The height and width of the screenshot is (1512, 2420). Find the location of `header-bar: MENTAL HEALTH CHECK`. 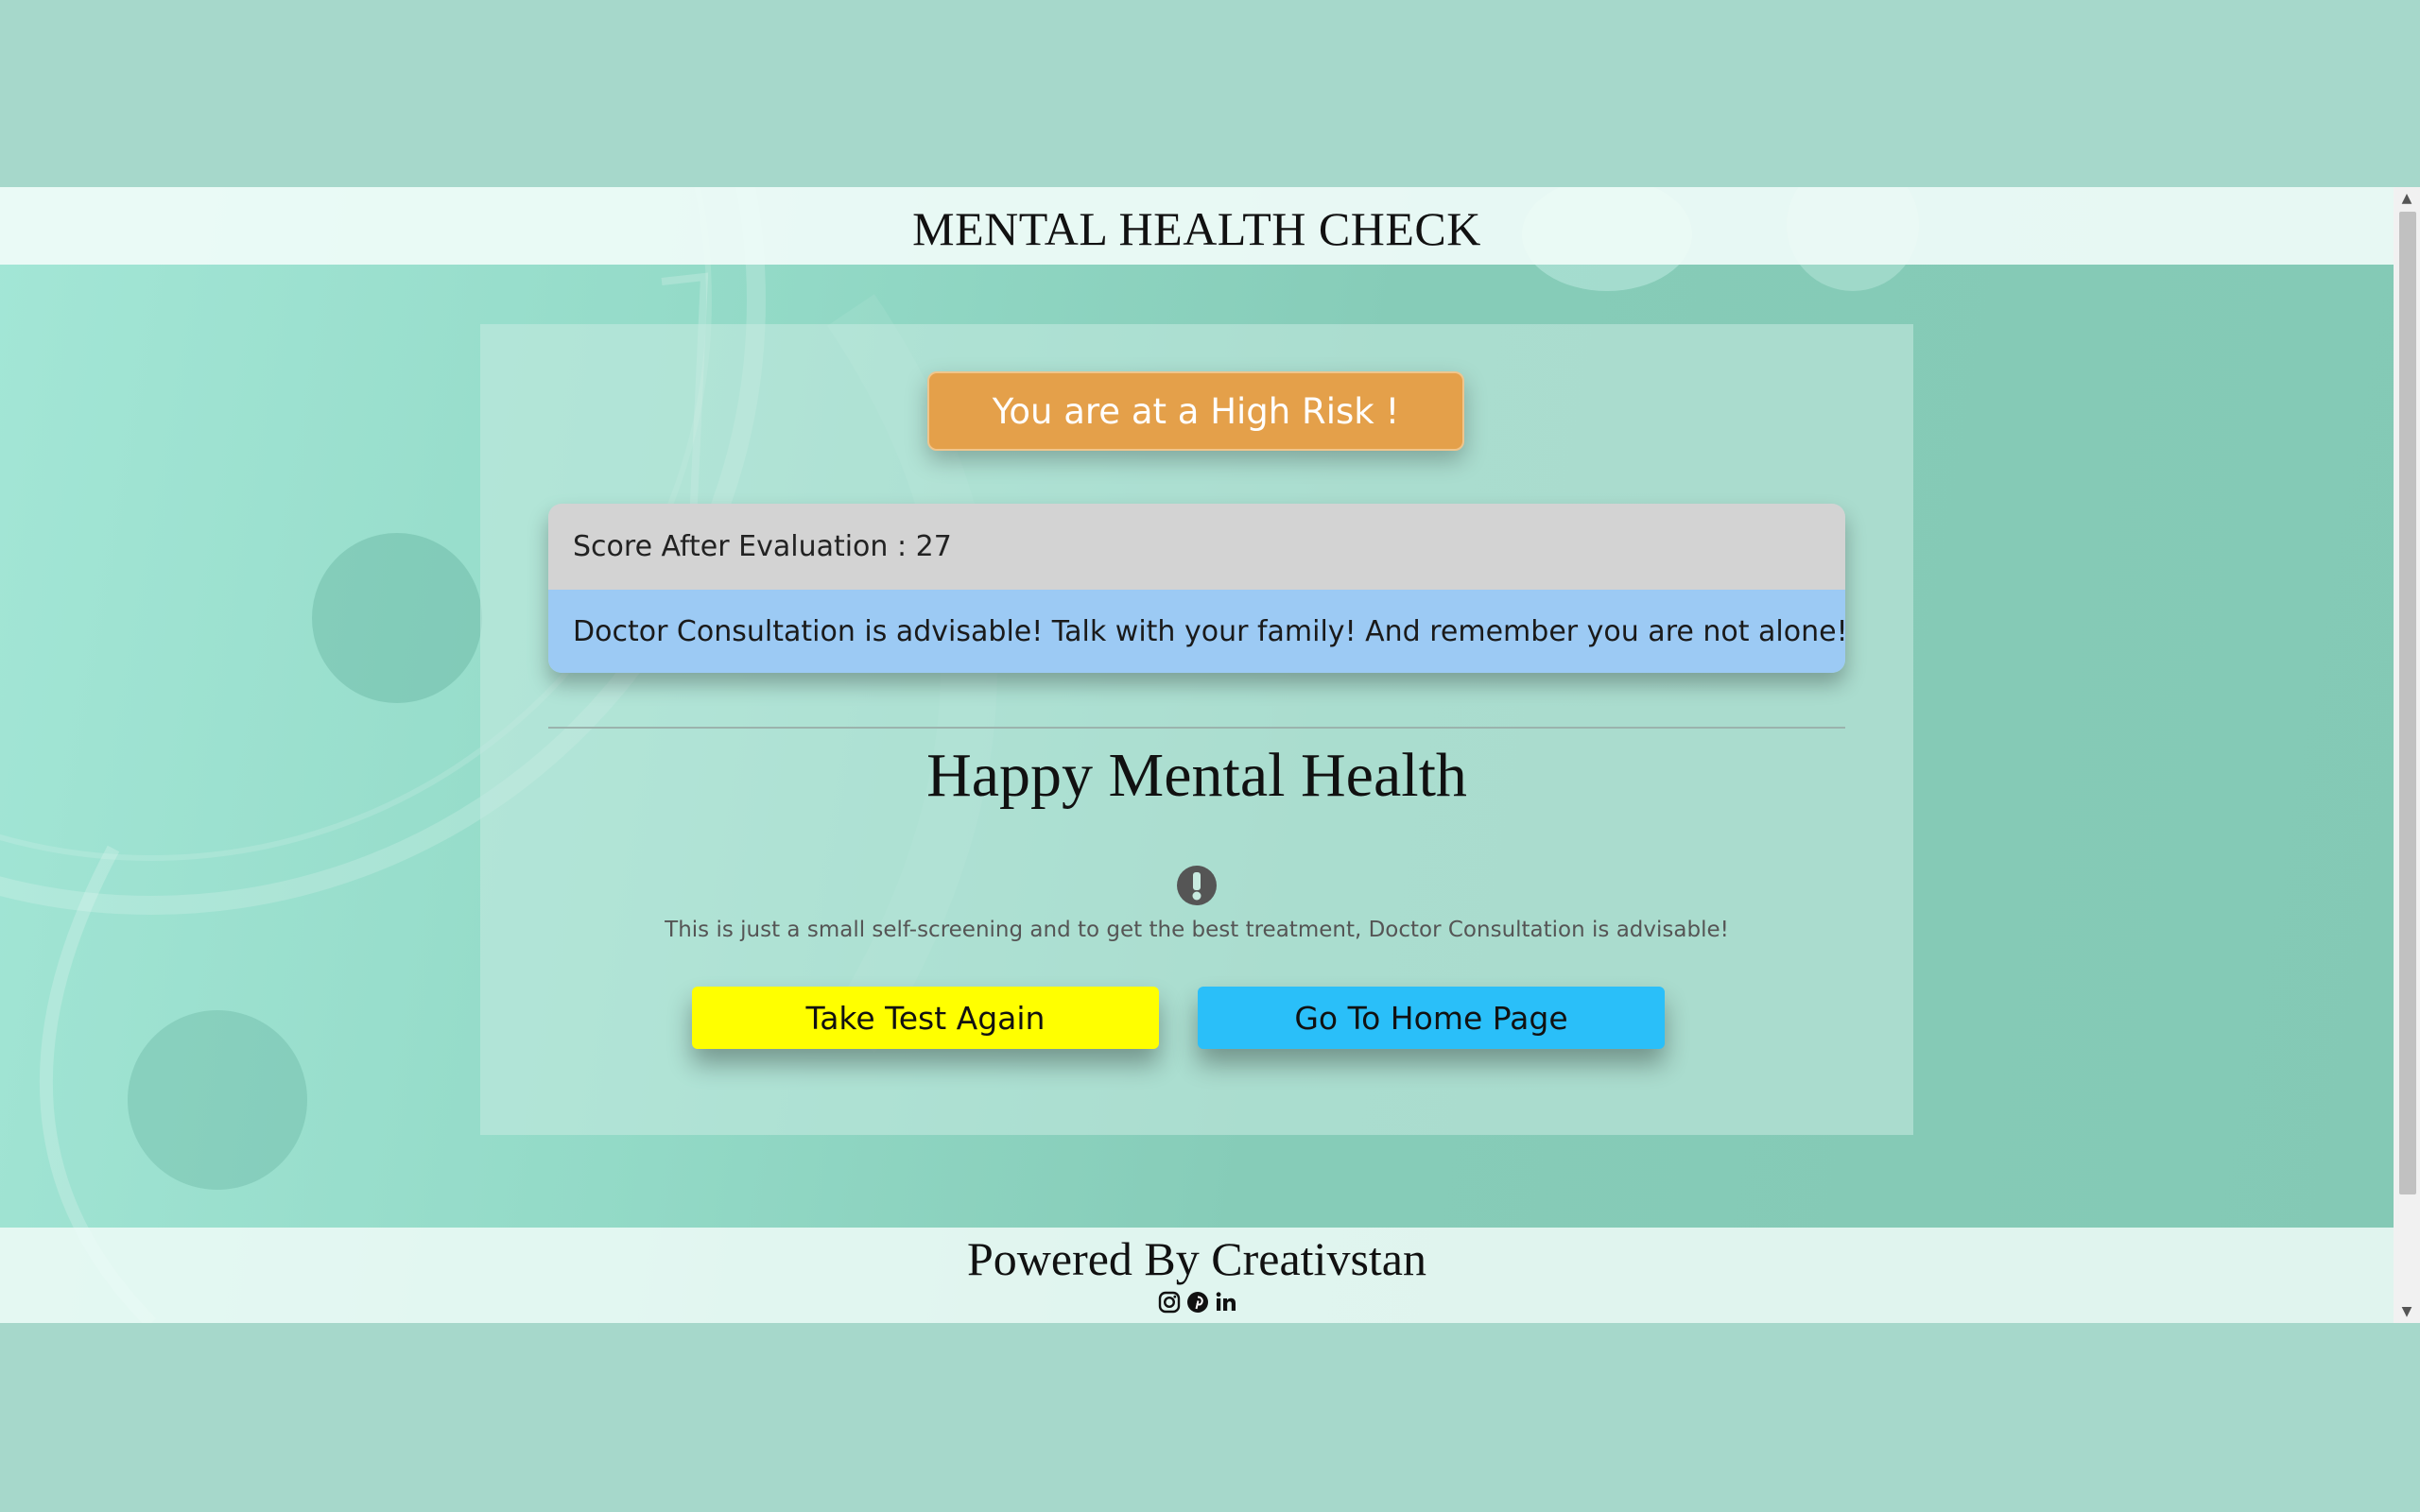

header-bar: MENTAL HEALTH CHECK is located at coordinates (1197, 226).